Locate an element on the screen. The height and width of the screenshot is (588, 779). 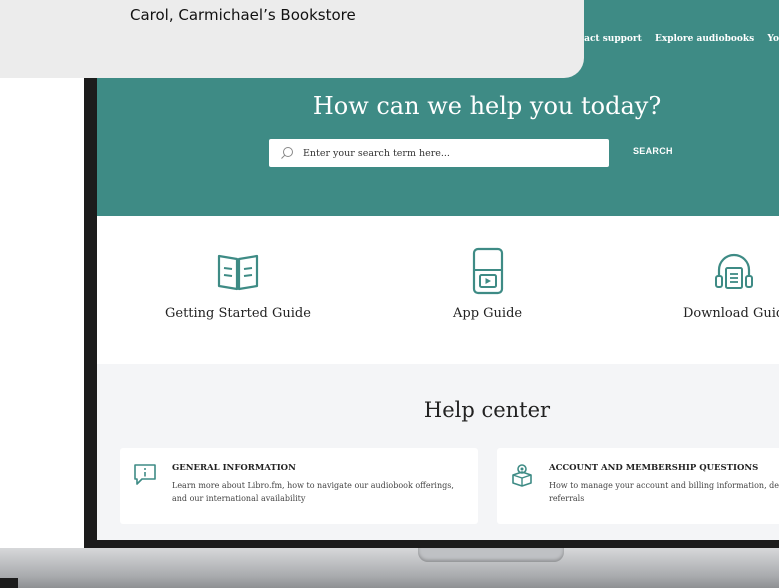
hero-title: How can we help you today? is located at coordinates (487, 106).